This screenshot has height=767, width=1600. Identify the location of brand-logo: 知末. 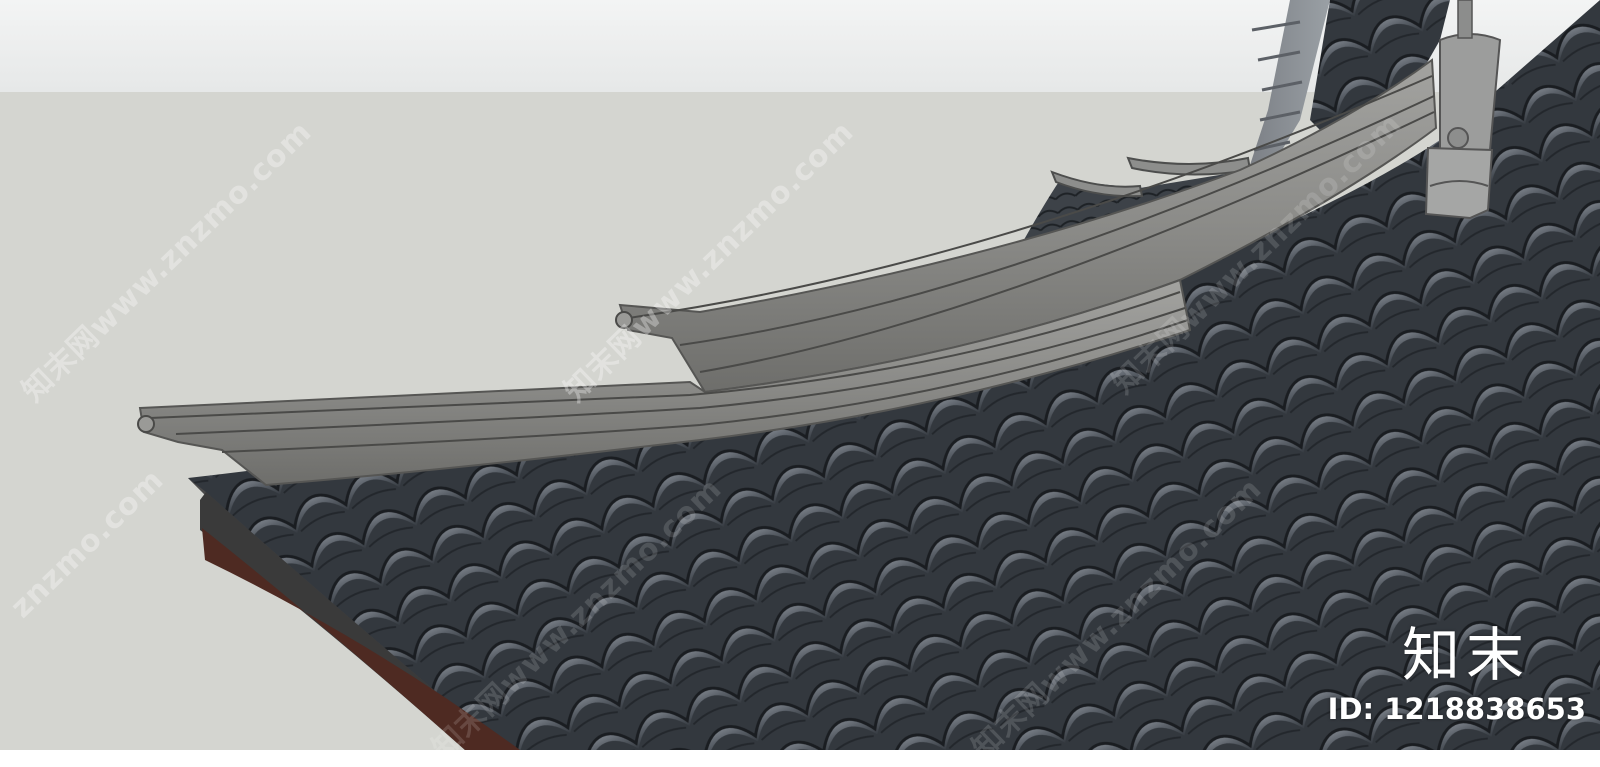
(1465, 655).